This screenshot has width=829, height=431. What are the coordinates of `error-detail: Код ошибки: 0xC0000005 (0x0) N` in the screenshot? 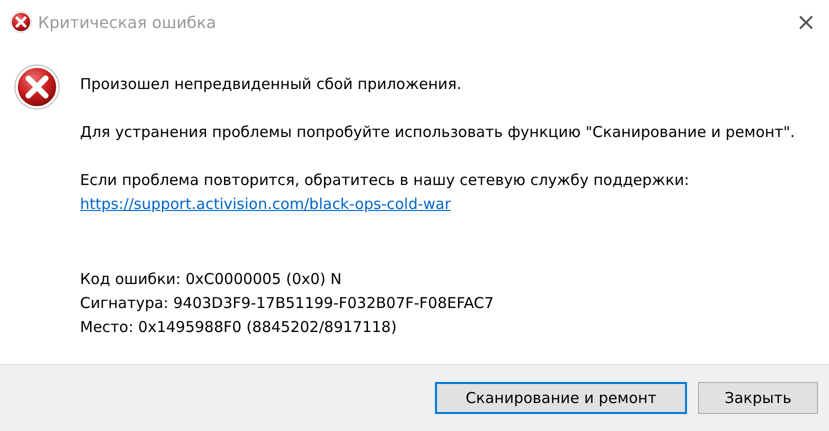 It's located at (211, 279).